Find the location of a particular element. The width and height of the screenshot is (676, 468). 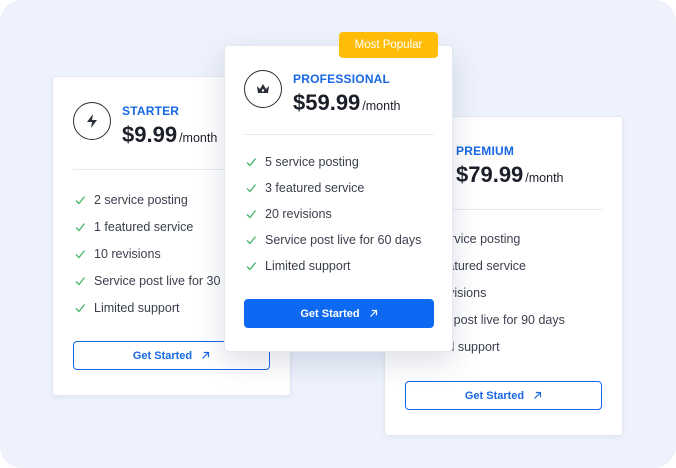

professional-get-started-button: Get Started is located at coordinates (339, 313).